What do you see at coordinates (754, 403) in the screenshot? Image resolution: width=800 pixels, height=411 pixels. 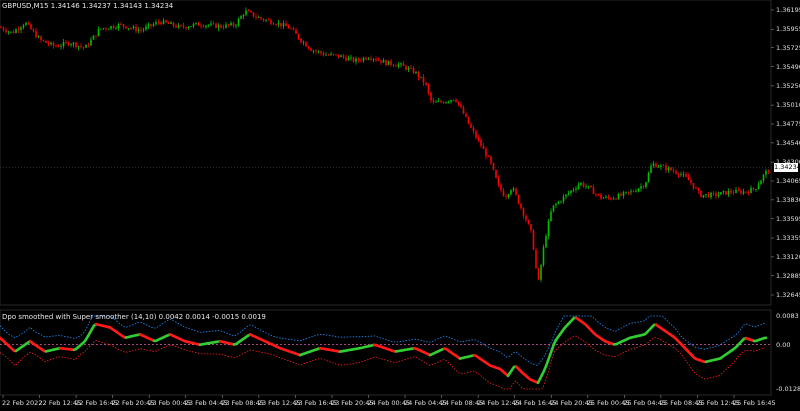 I see `time-tick: 25 Feb 16:45` at bounding box center [754, 403].